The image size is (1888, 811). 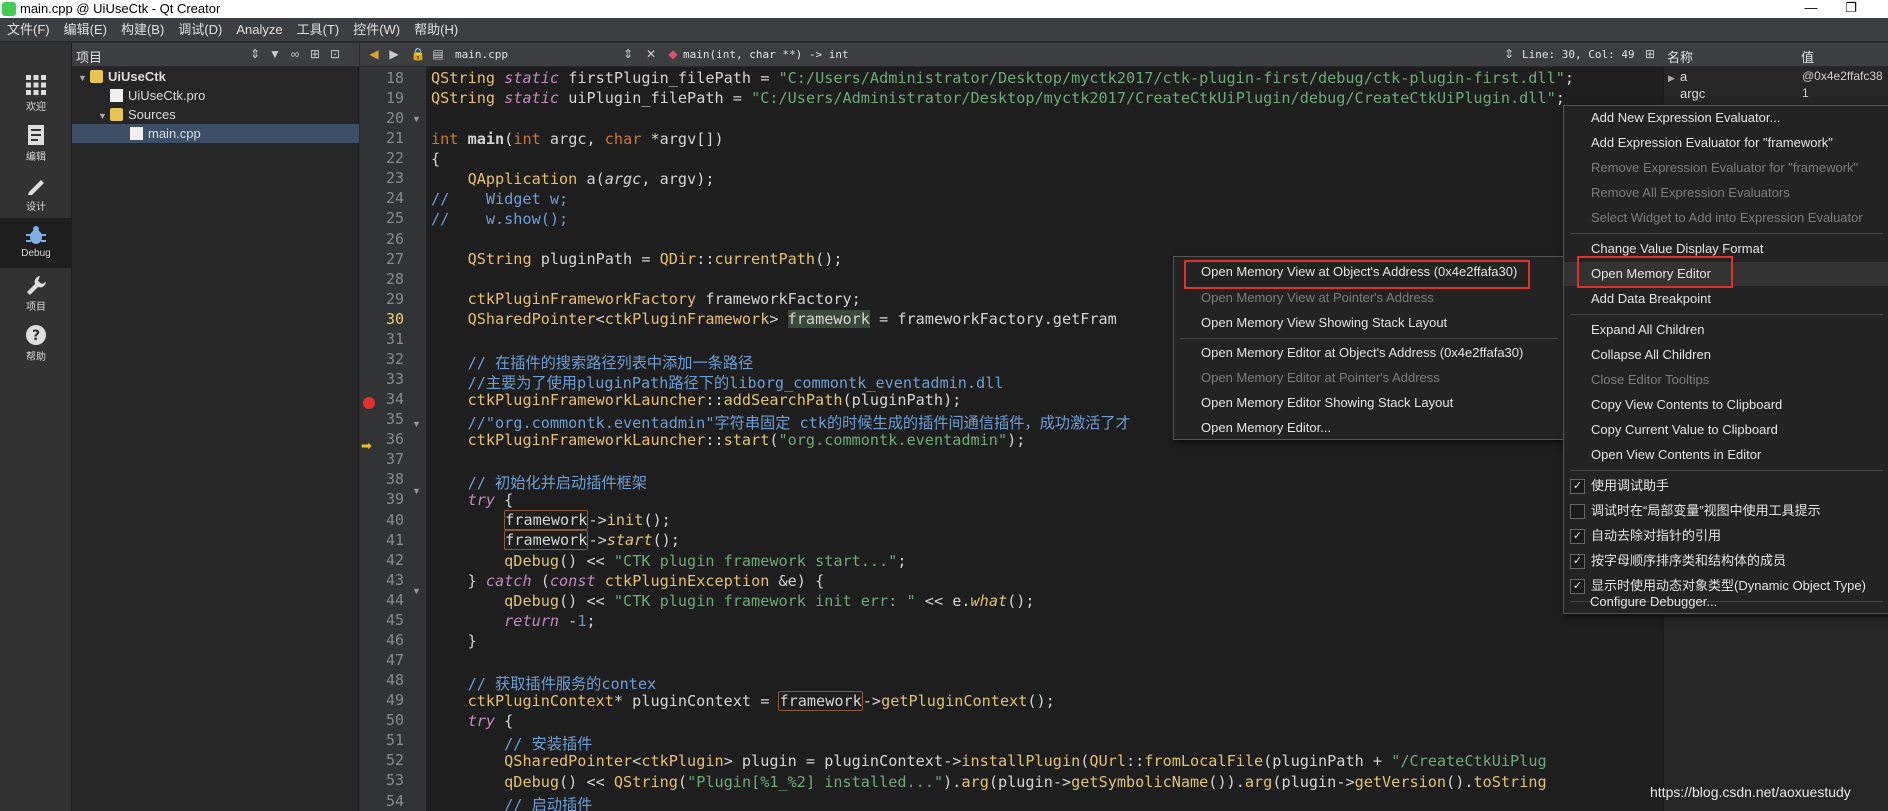 I want to click on line-number: 33, so click(x=382, y=379).